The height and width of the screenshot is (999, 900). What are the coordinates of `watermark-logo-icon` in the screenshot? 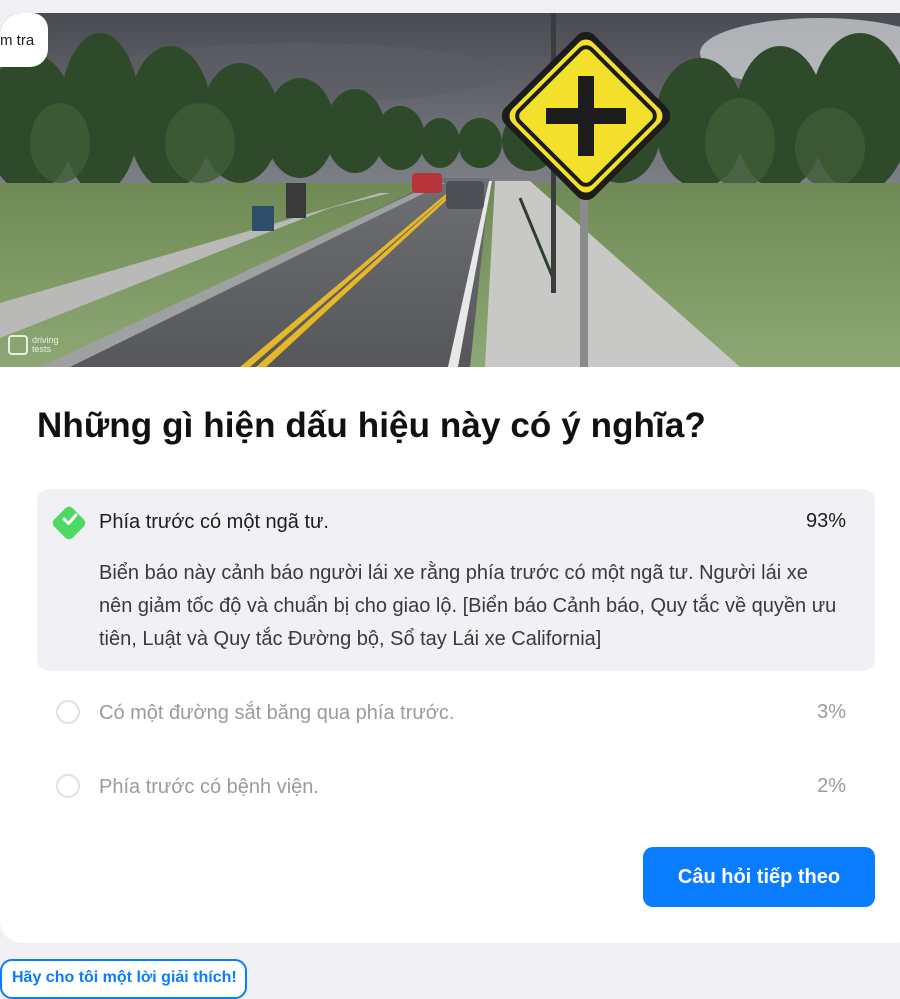 It's located at (18, 345).